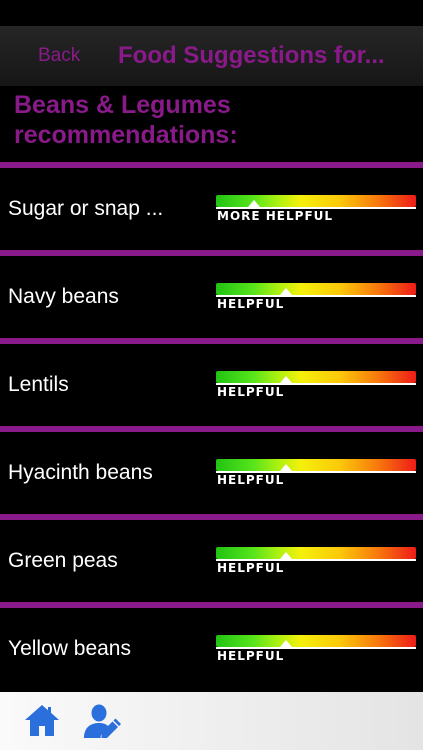 The image size is (423, 750). What do you see at coordinates (63, 296) in the screenshot?
I see `food-name: Navy beans` at bounding box center [63, 296].